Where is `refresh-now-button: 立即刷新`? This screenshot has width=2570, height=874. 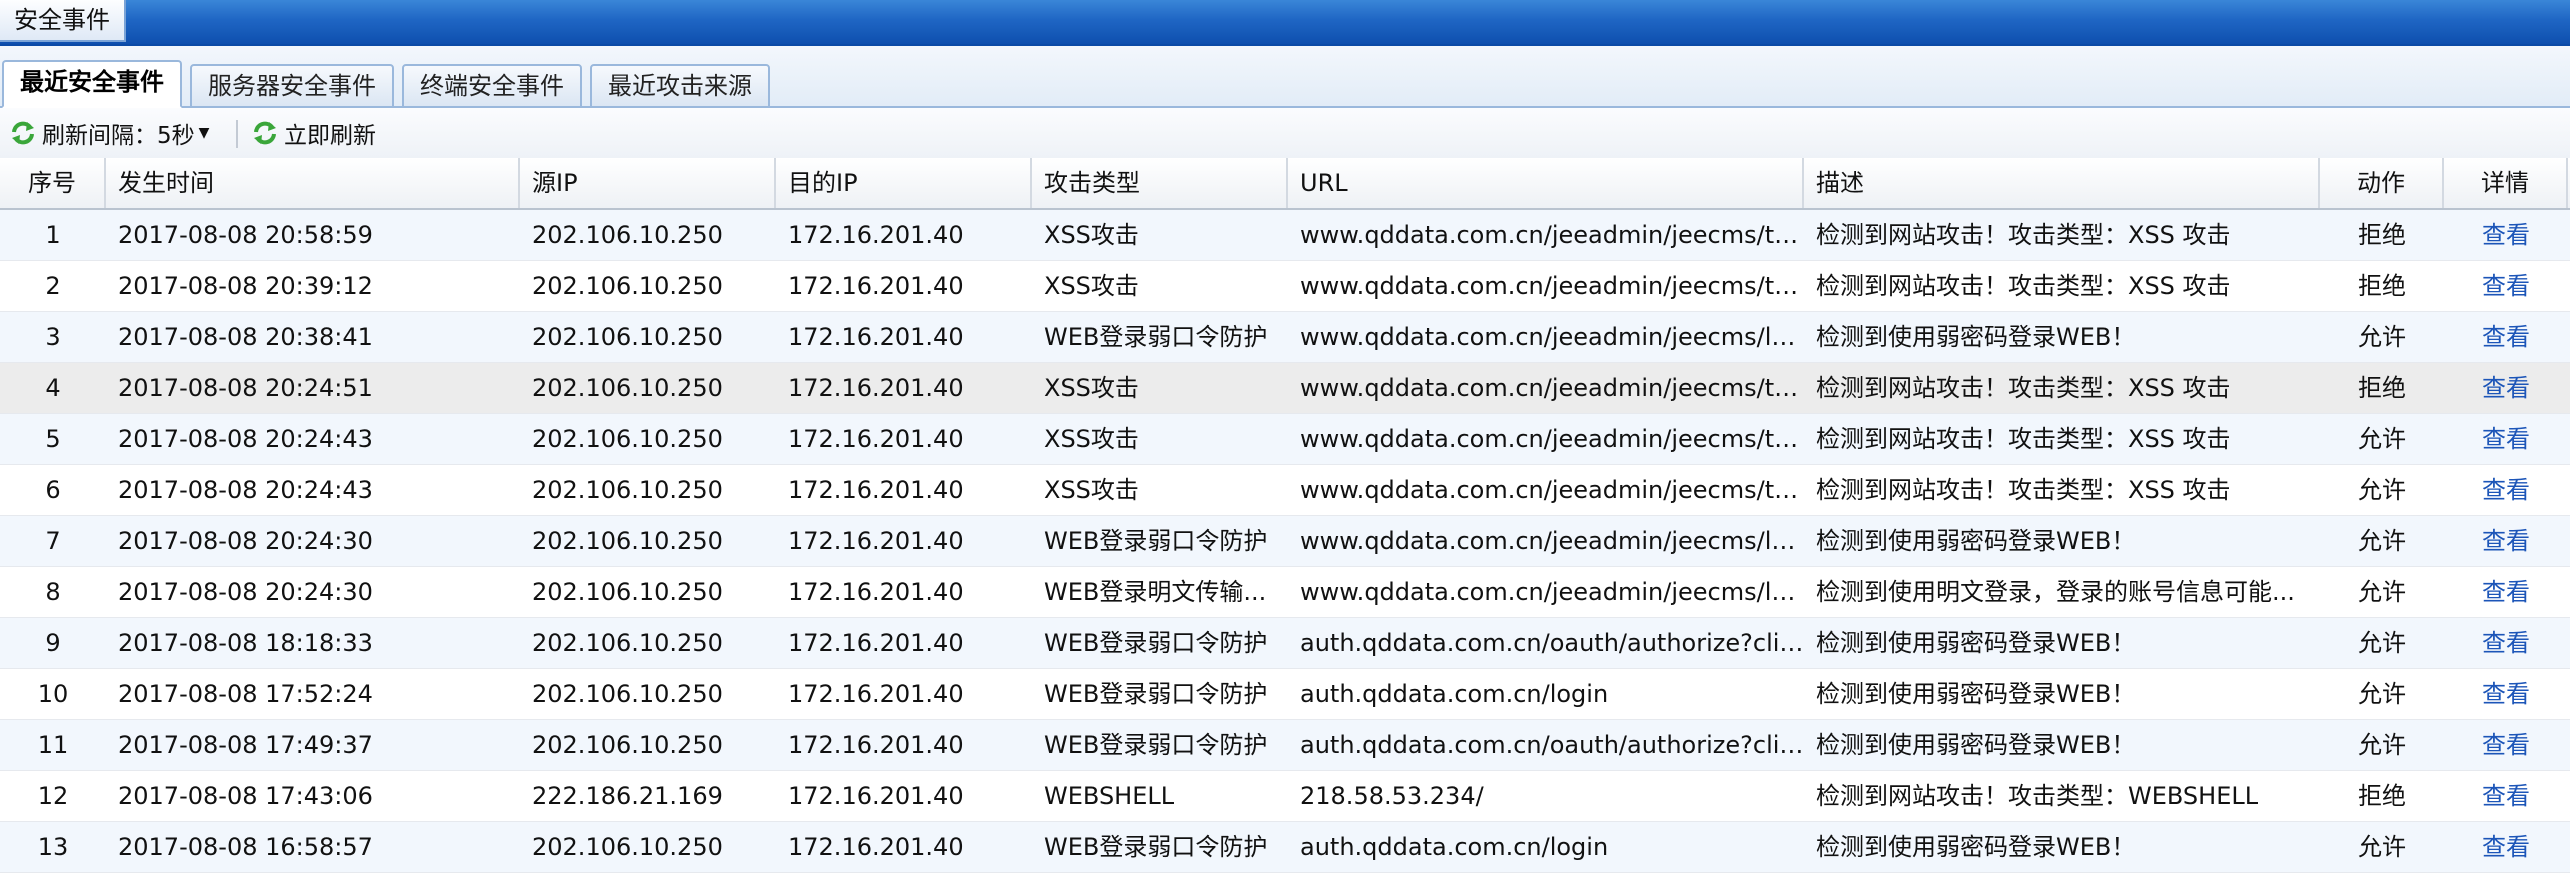
refresh-now-button: 立即刷新 is located at coordinates (314, 133).